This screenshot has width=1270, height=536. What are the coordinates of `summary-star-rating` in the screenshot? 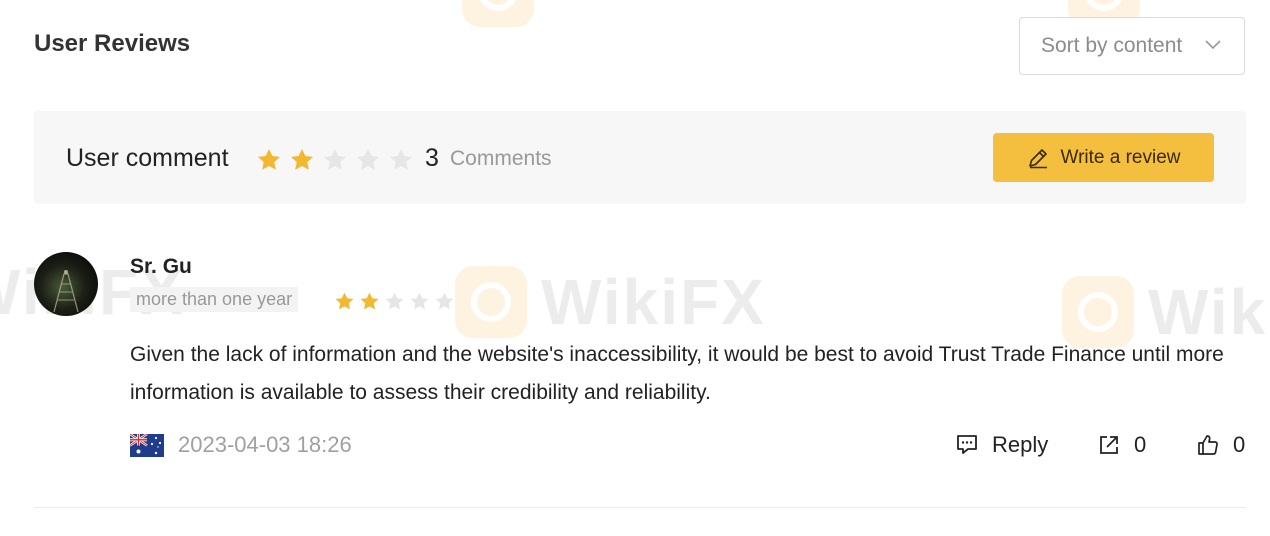 It's located at (335, 160).